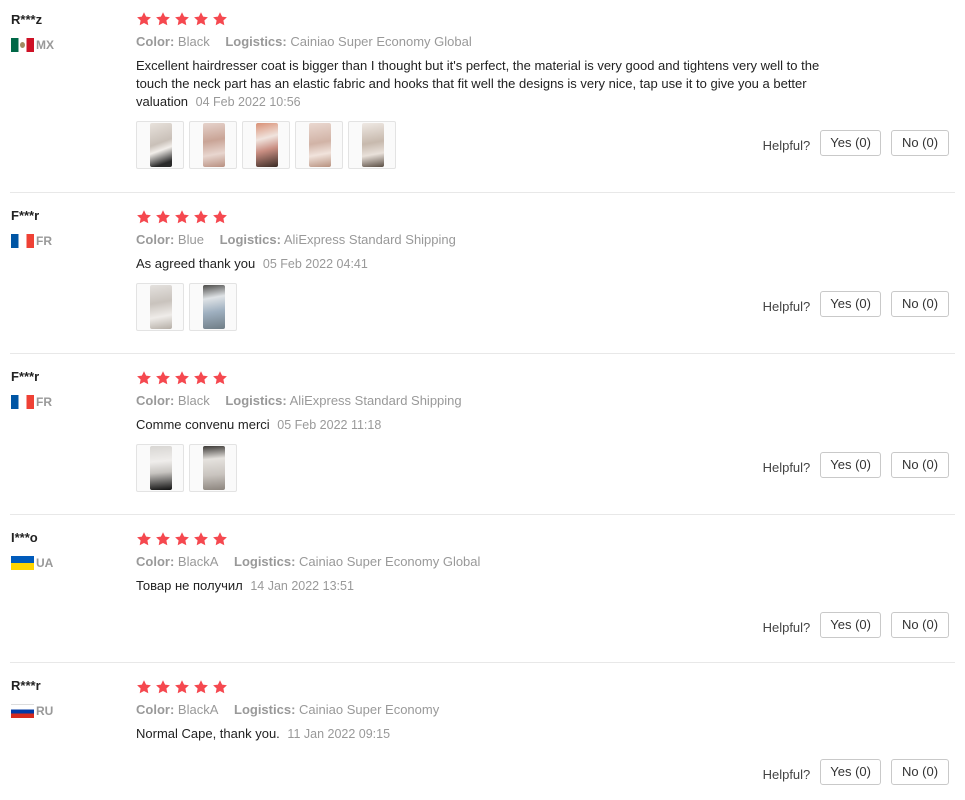 The height and width of the screenshot is (800, 965). What do you see at coordinates (27, 19) in the screenshot?
I see `reviewer-name: R***z` at bounding box center [27, 19].